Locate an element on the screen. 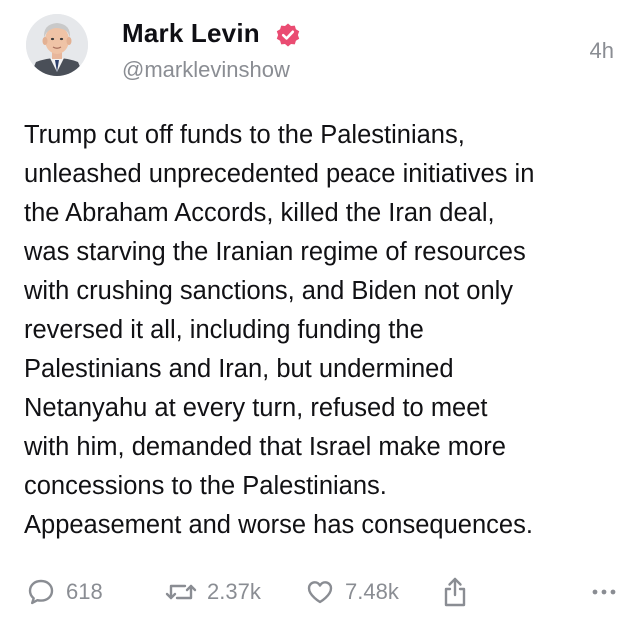 This screenshot has height=629, width=640. repost-arrows-icon is located at coordinates (181, 592).